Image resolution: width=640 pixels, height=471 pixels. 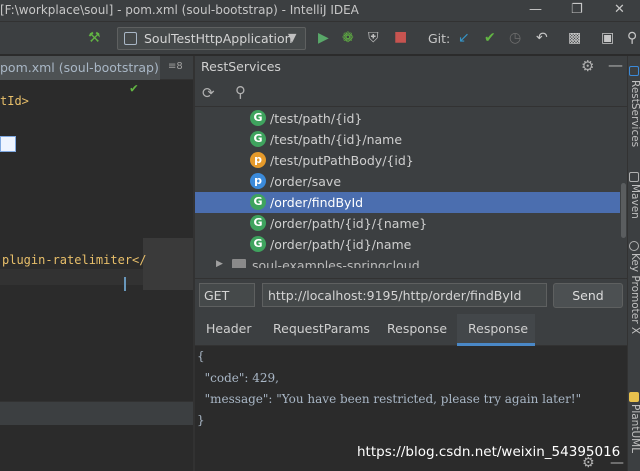 What do you see at coordinates (71, 277) in the screenshot?
I see `caret-row-highlight` at bounding box center [71, 277].